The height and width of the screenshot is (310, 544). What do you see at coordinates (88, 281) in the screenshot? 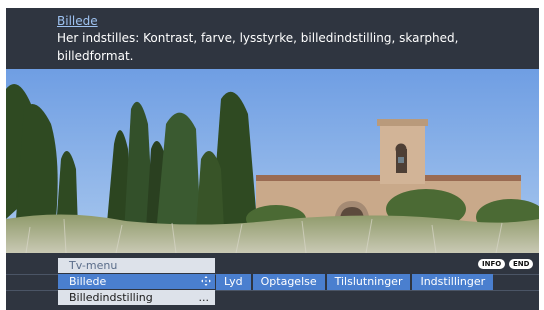
I see `menu-item-label: Billede` at bounding box center [88, 281].